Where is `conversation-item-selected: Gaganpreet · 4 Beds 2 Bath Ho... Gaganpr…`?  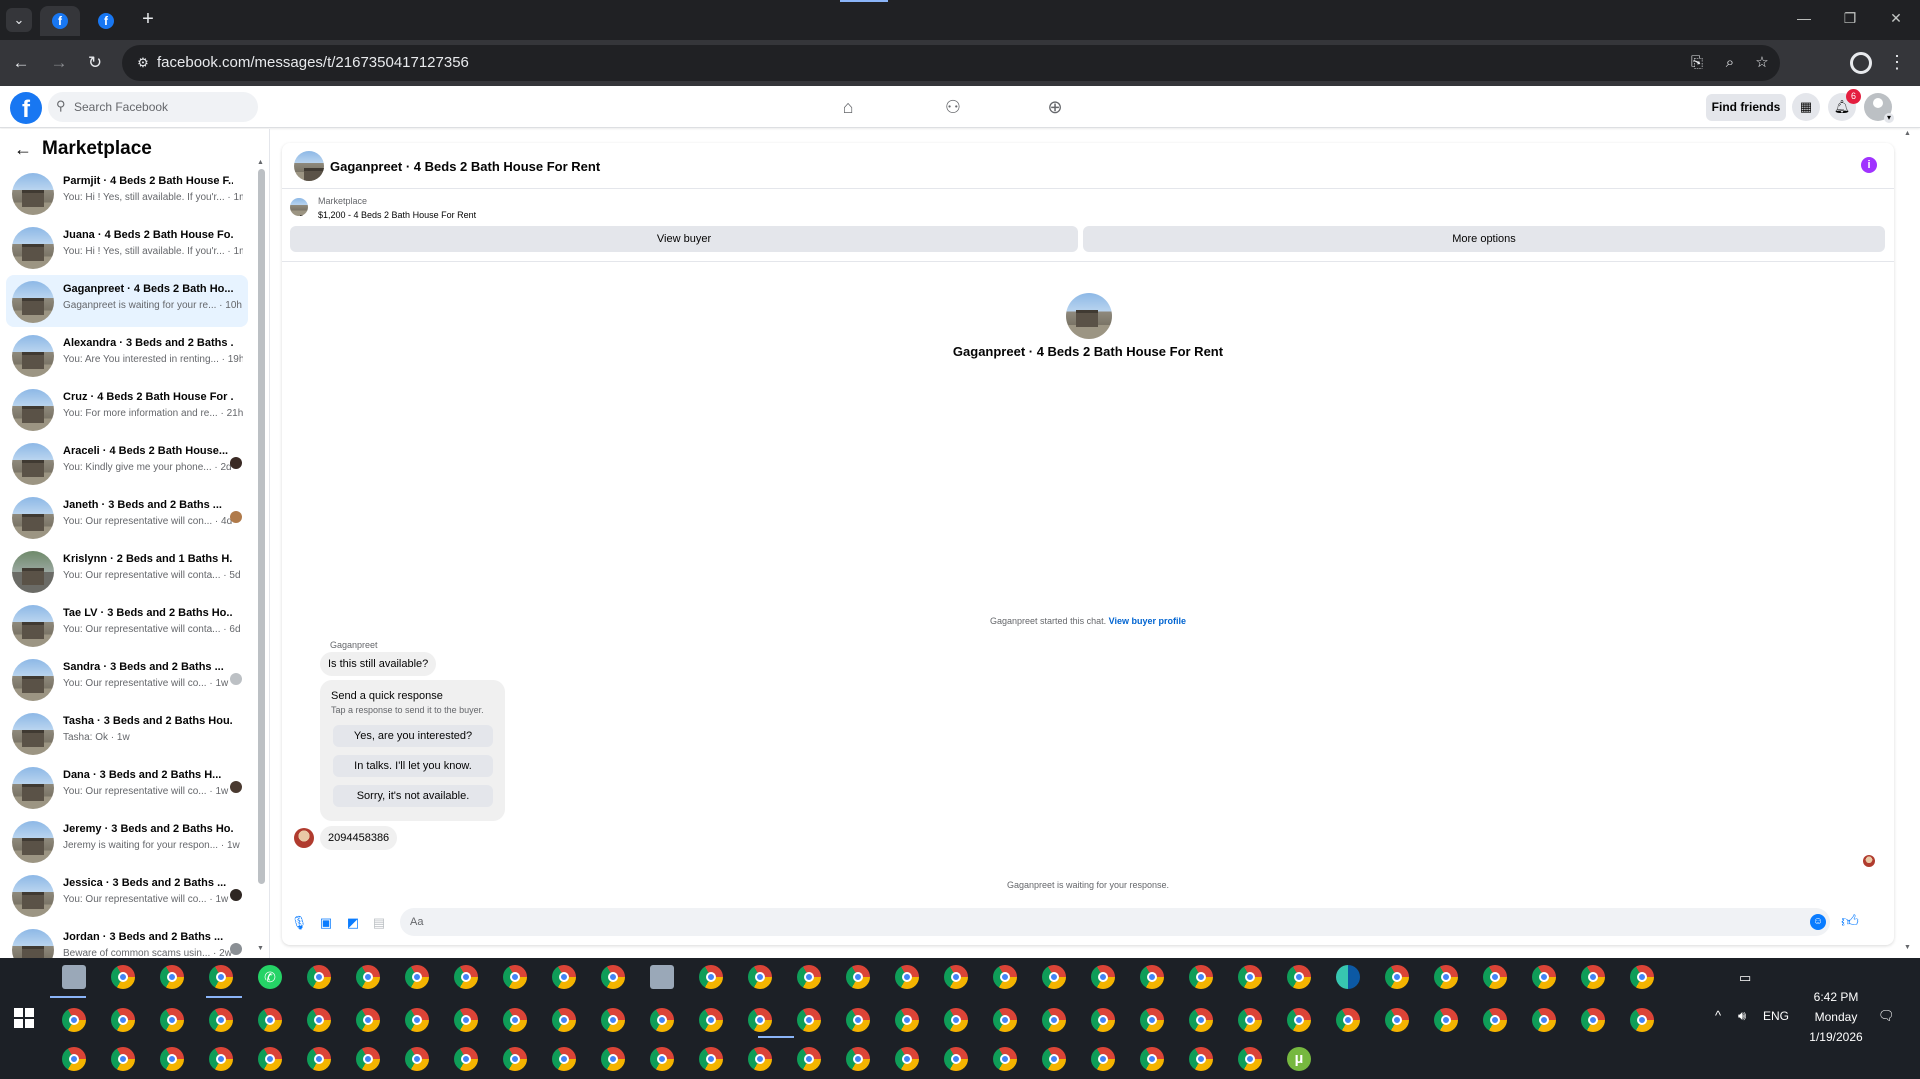
conversation-item-selected: Gaganpreet · 4 Beds 2 Bath Ho... Gaganpr… is located at coordinates (127, 301).